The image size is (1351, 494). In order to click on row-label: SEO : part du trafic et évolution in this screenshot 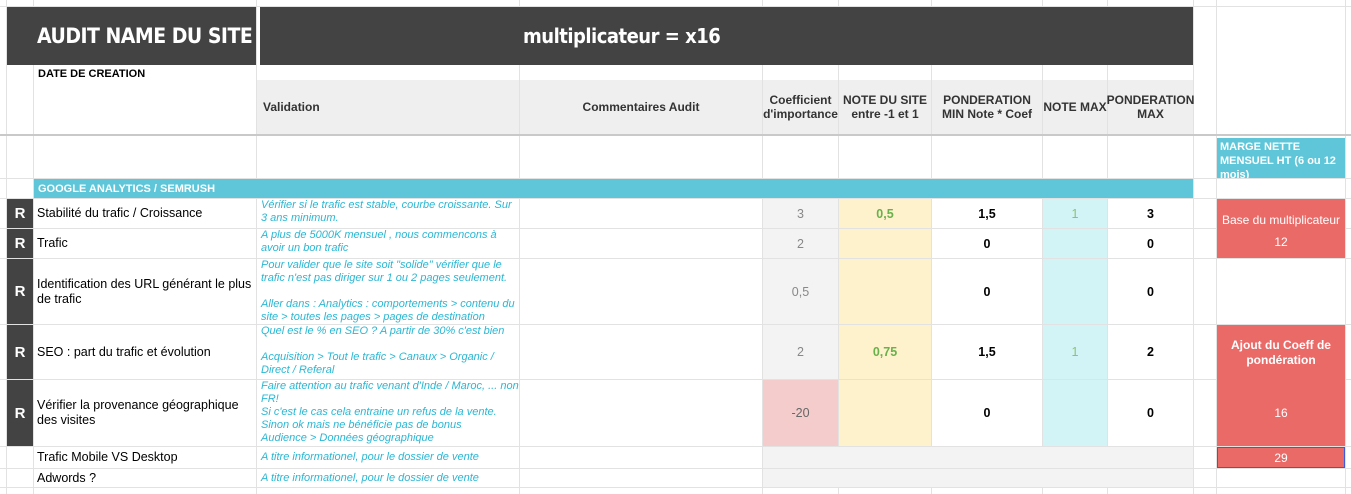, I will do `click(145, 352)`.